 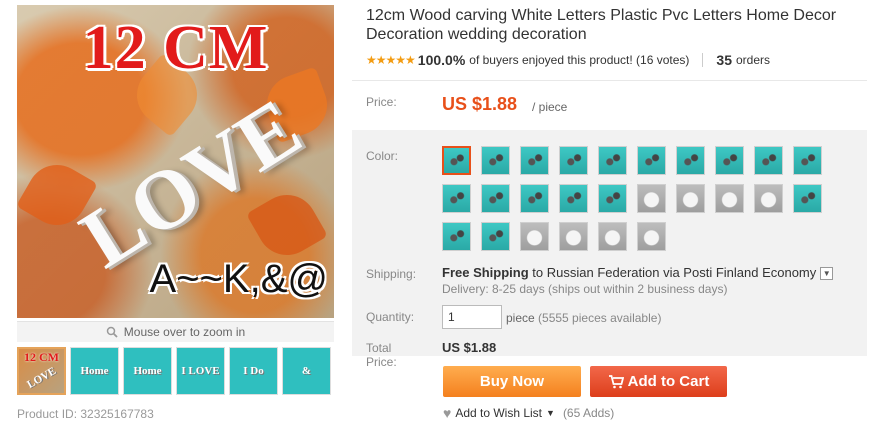 I want to click on quantity-label: Quantity:, so click(x=390, y=317).